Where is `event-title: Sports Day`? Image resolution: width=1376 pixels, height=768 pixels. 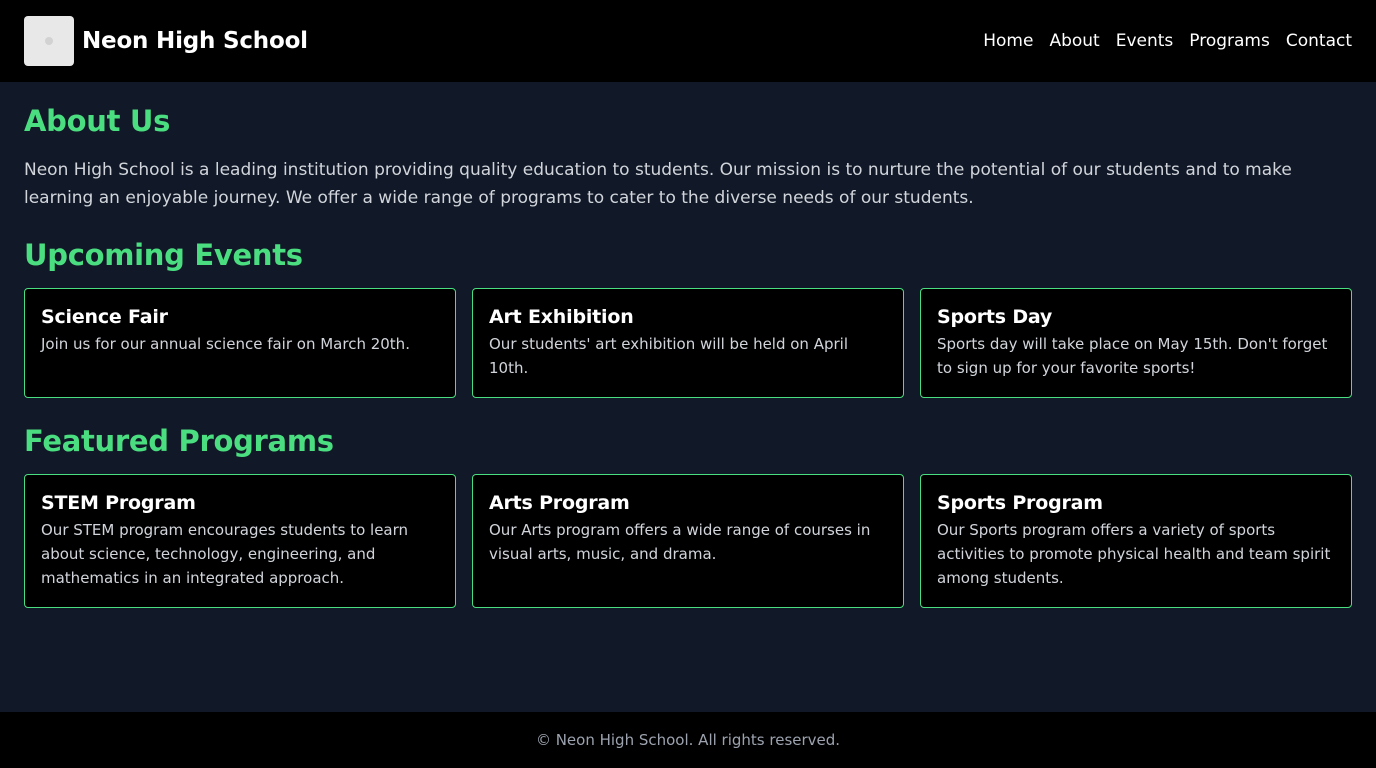
event-title: Sports Day is located at coordinates (995, 317).